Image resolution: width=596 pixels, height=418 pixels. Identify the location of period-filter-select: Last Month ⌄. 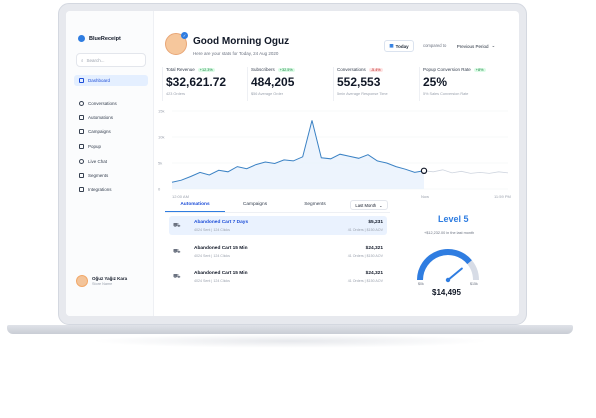
(369, 205).